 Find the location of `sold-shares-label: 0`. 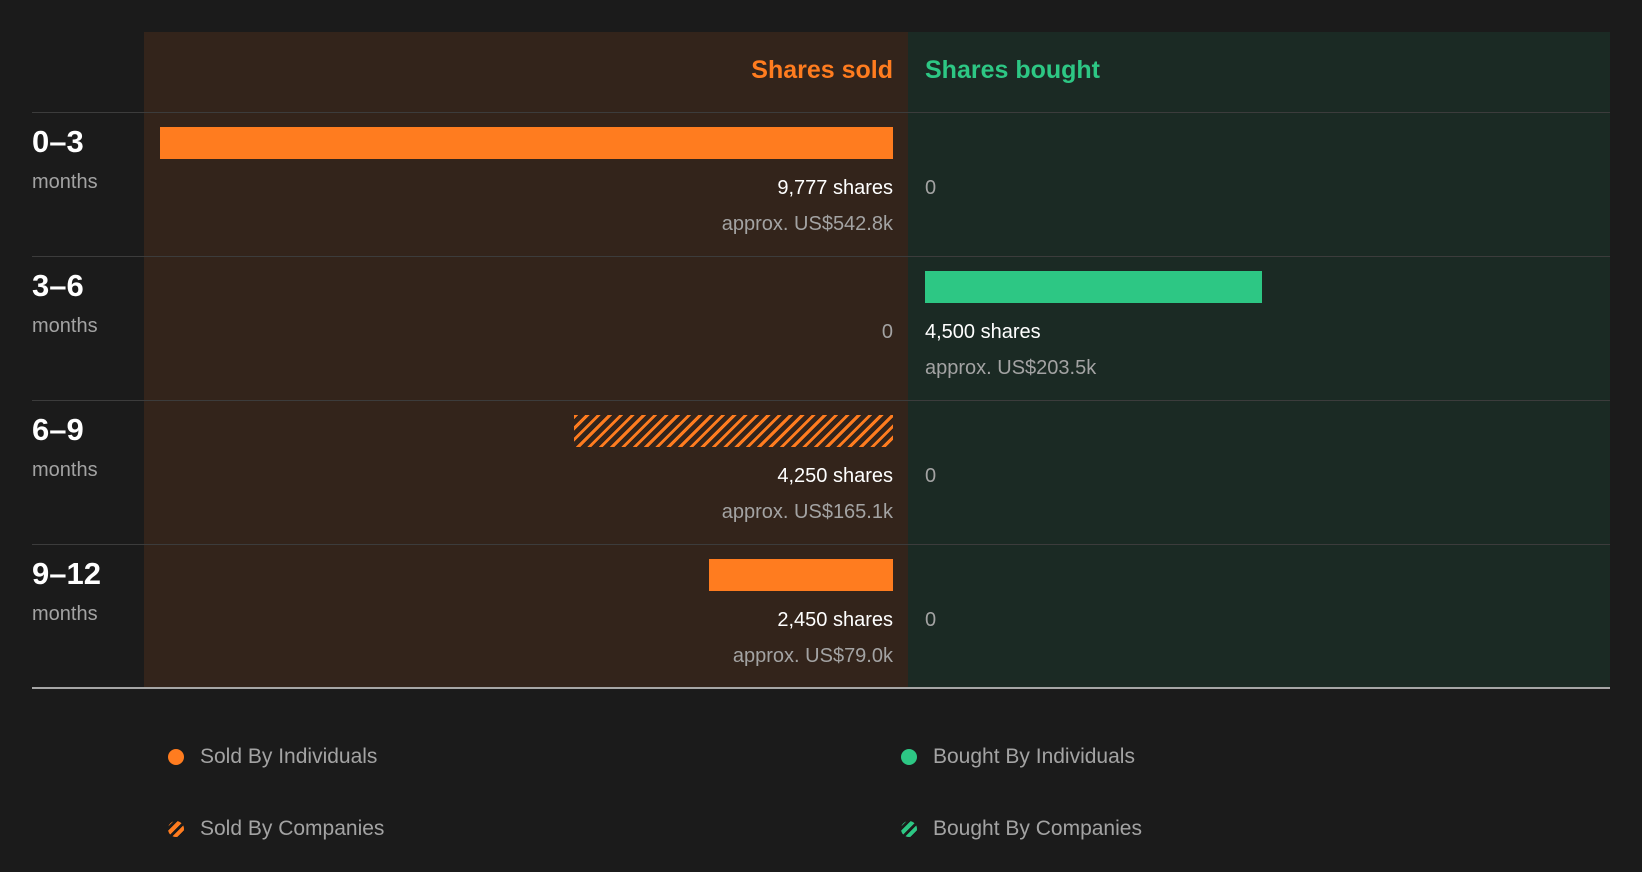

sold-shares-label: 0 is located at coordinates (887, 332).